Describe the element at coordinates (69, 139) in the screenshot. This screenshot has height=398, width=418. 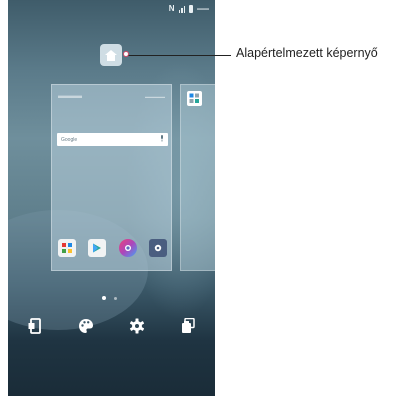
I see `google-label: Google` at that location.